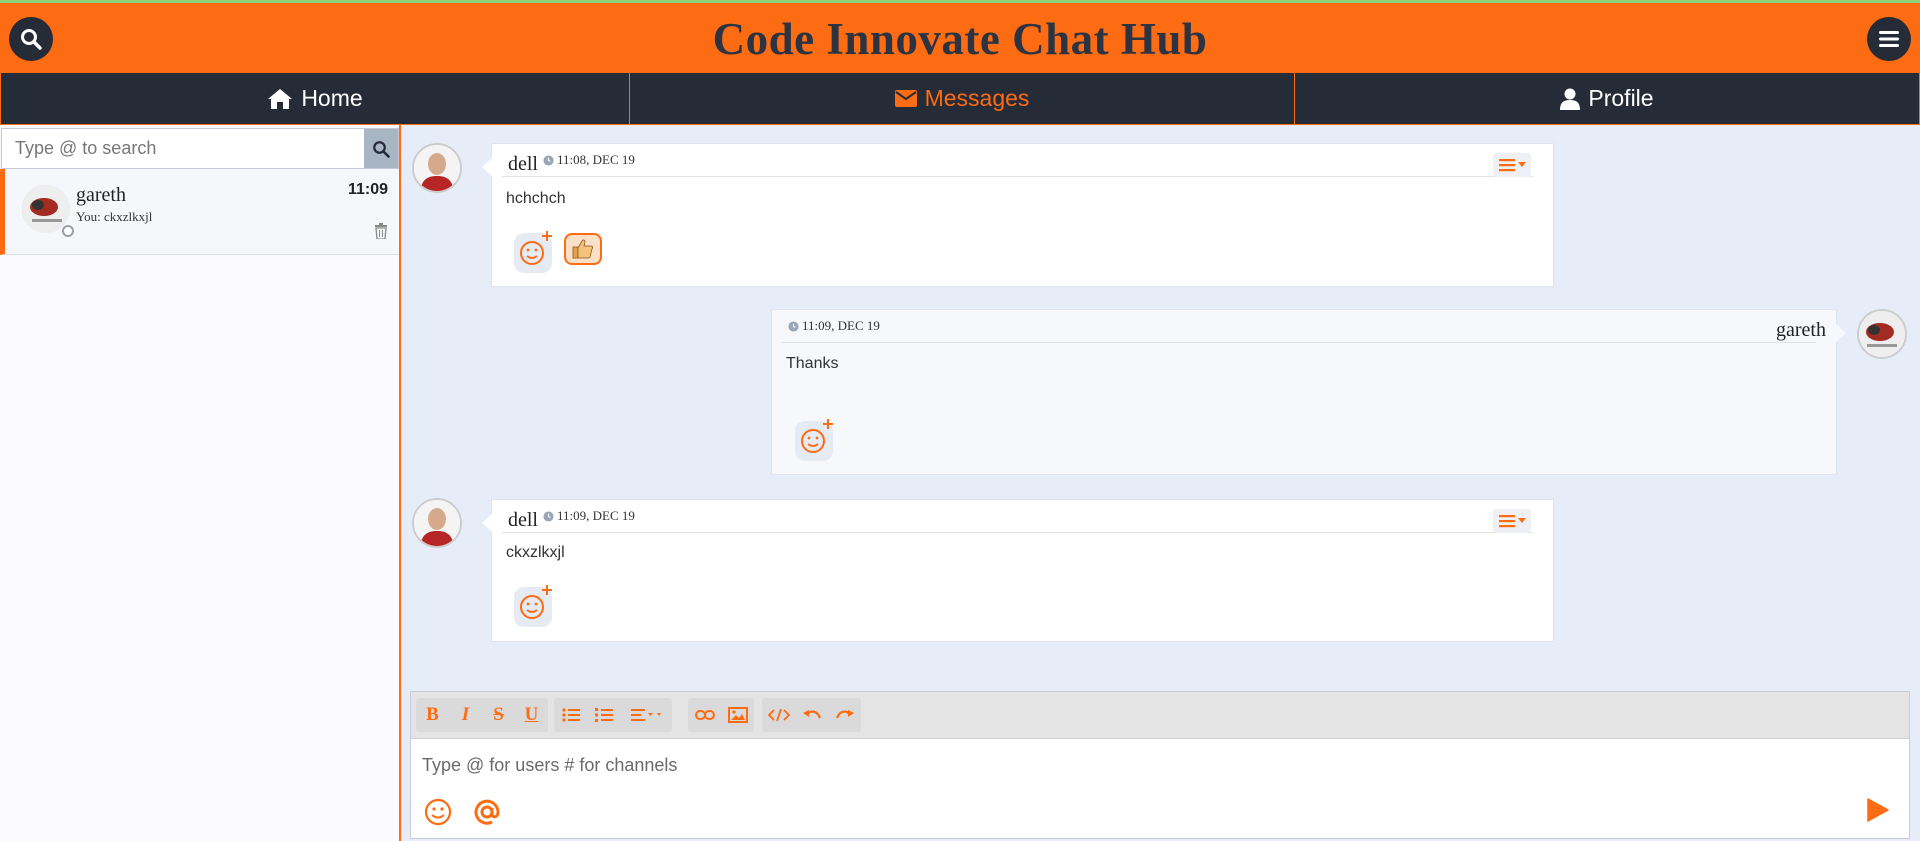 This screenshot has height=841, width=1920. Describe the element at coordinates (498, 715) in the screenshot. I see `strikethrough-button: S` at that location.